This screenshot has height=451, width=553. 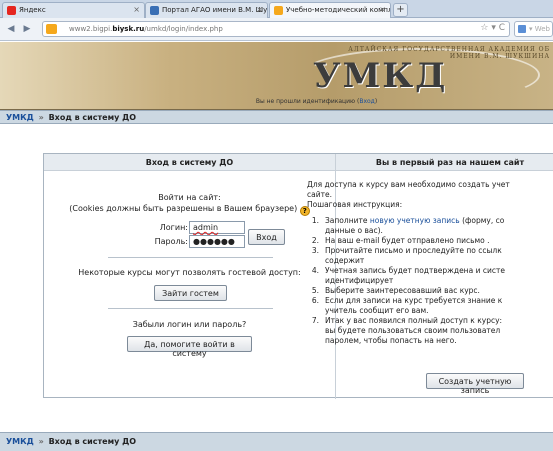 What do you see at coordinates (189, 197) in the screenshot?
I see `enter-site-label: Войти на сайт:` at bounding box center [189, 197].